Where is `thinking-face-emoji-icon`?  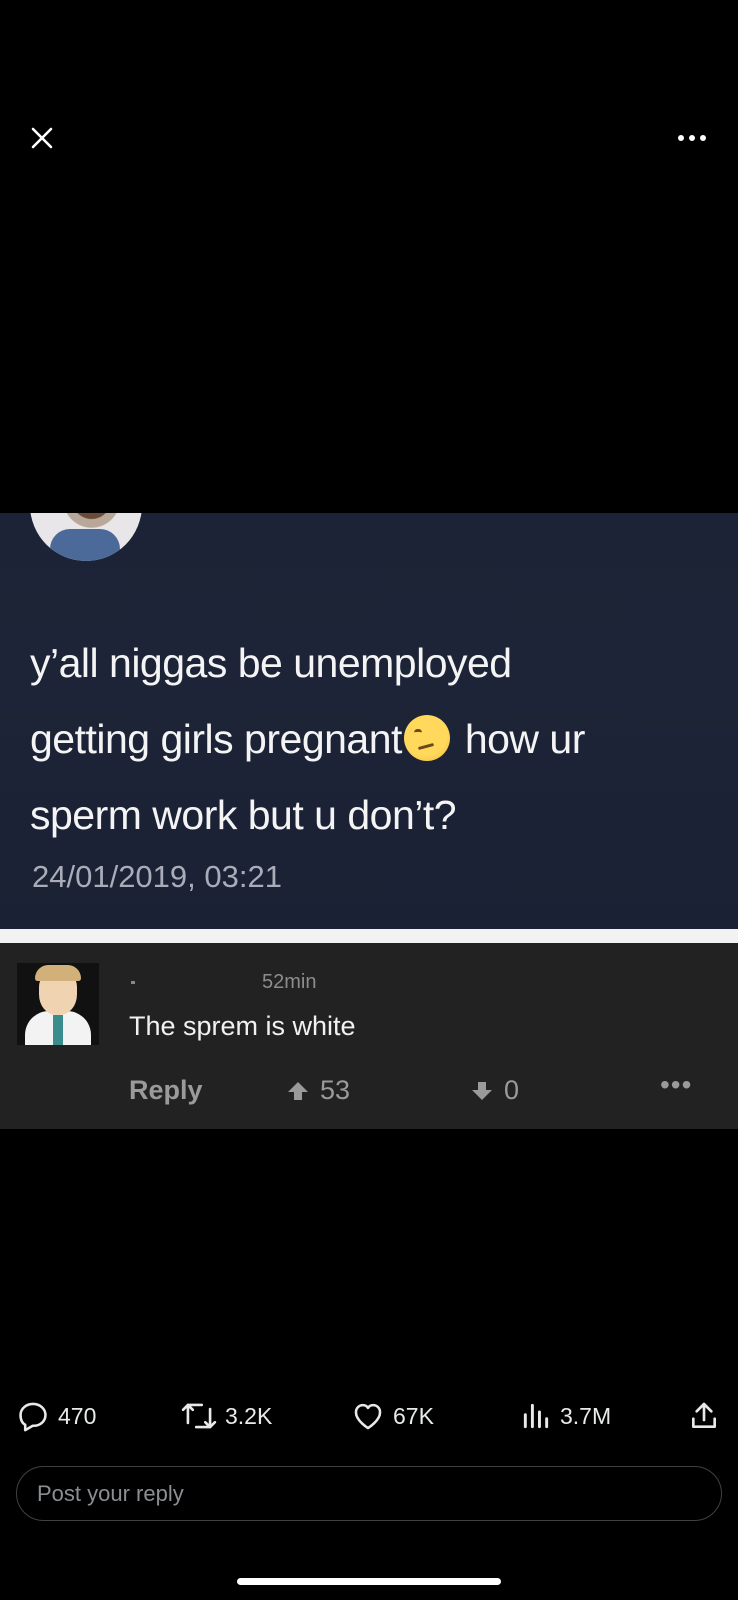
thinking-face-emoji-icon is located at coordinates (426, 738).